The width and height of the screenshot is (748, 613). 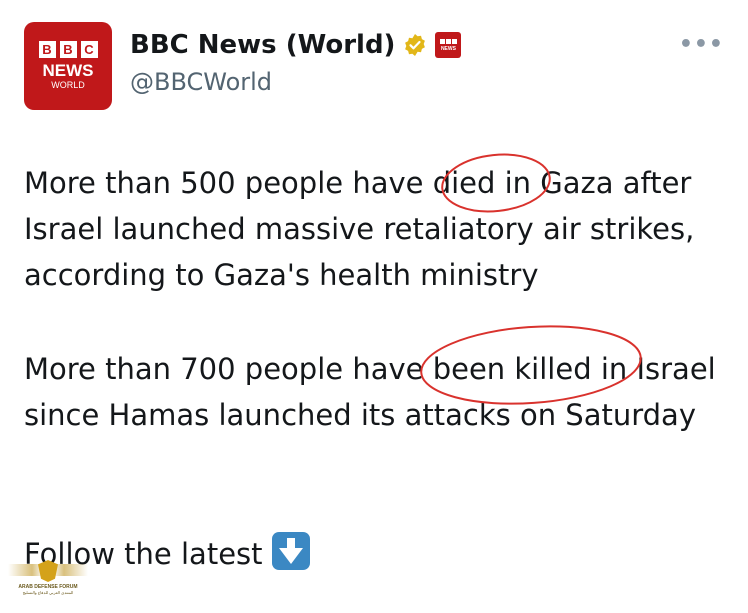 I want to click on annotation-circle-died, so click(x=496, y=183).